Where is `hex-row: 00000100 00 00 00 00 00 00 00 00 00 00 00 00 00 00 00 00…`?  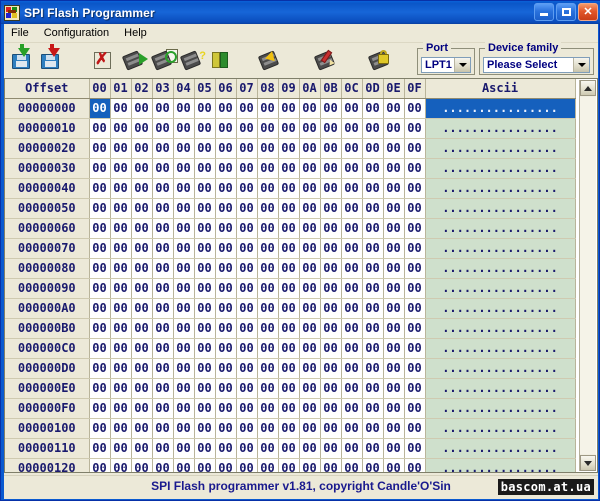 hex-row: 00000100 00 00 00 00 00 00 00 00 00 00 00 00 00 00 00 00… is located at coordinates (290, 428).